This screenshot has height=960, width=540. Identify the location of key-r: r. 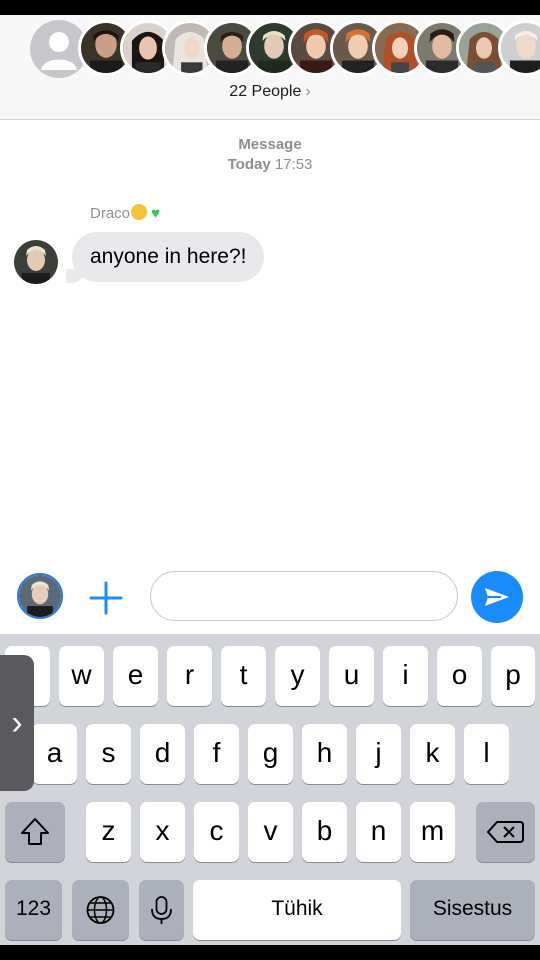
(189, 676).